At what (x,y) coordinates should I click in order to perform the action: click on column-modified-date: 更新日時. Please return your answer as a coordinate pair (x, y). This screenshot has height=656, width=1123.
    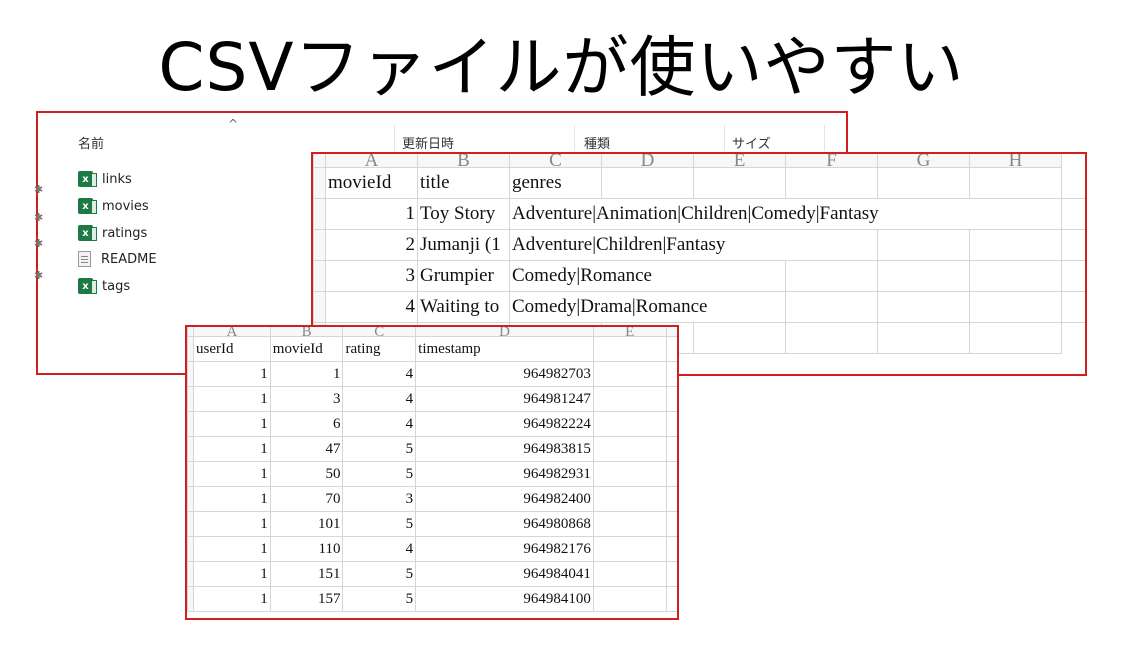
    Looking at the image, I should click on (428, 142).